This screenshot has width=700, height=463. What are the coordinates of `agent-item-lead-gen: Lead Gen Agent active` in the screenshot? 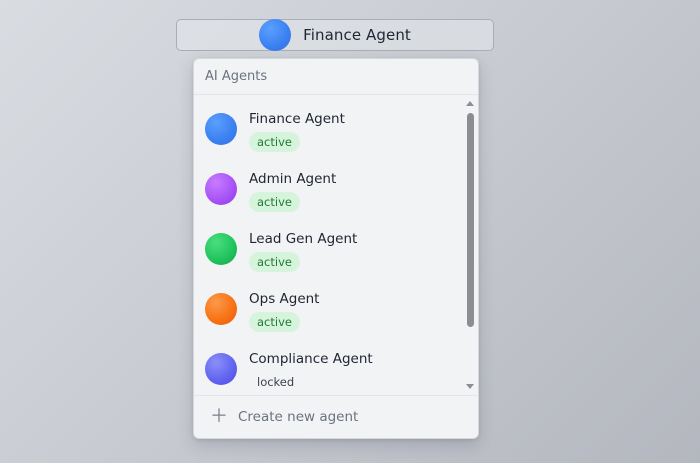 It's located at (329, 245).